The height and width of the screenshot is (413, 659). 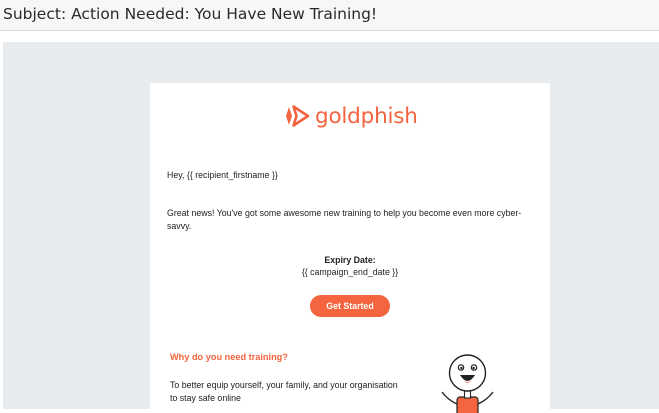 I want to click on brand-logo: goldphish, so click(x=350, y=116).